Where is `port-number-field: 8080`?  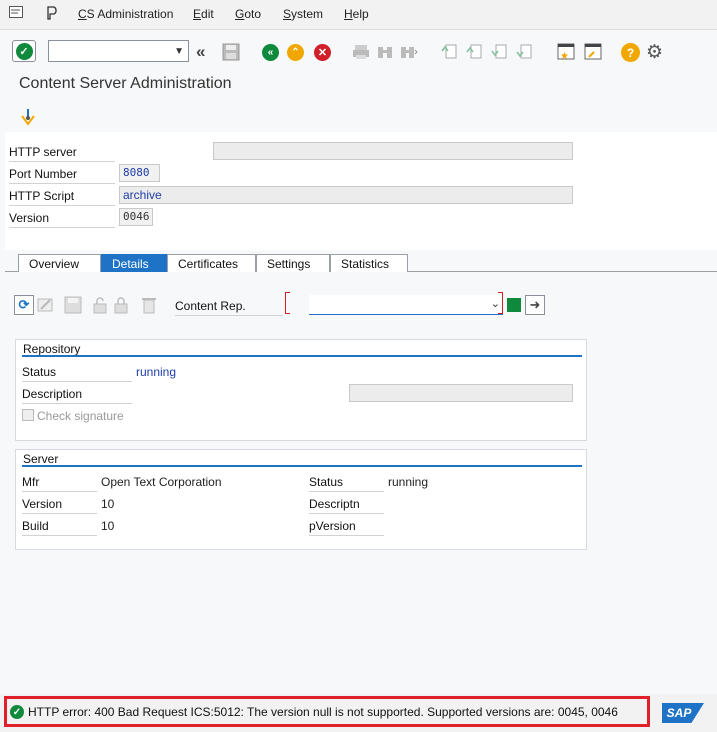
port-number-field: 8080 is located at coordinates (139, 173).